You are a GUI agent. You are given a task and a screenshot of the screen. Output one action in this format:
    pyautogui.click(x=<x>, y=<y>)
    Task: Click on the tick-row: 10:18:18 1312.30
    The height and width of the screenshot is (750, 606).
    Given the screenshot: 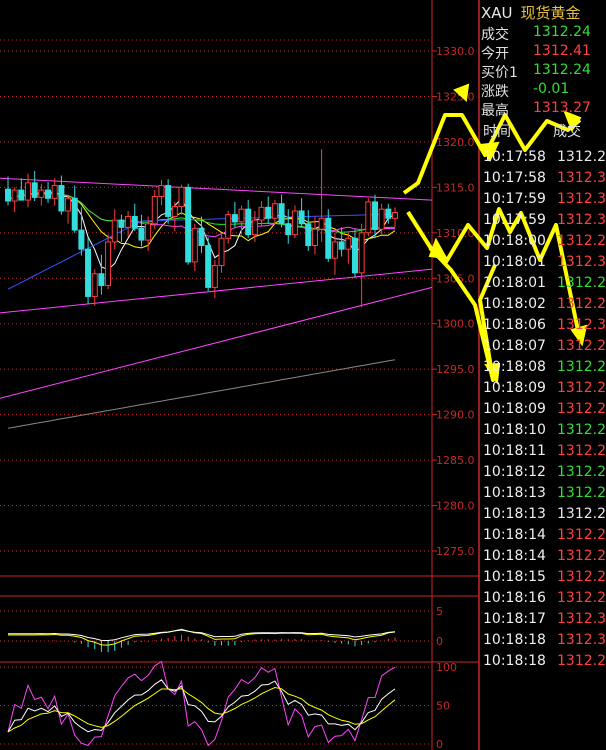 What is the action you would take?
    pyautogui.click(x=544, y=642)
    